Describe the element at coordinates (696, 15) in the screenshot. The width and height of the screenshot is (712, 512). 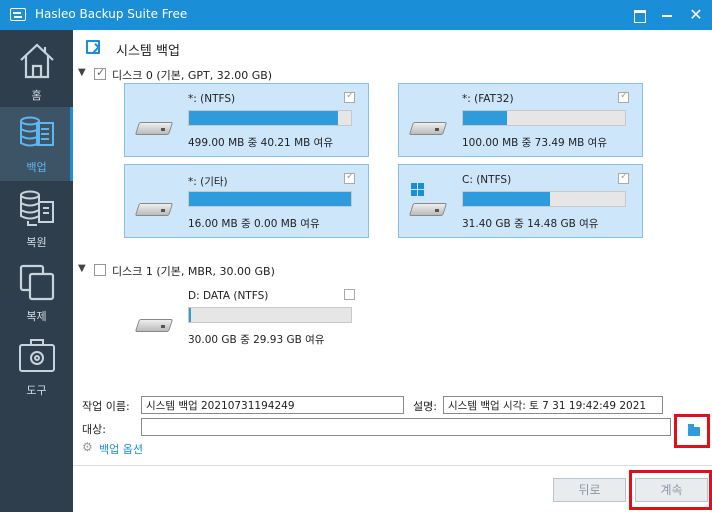
I see `close-button: ✕` at that location.